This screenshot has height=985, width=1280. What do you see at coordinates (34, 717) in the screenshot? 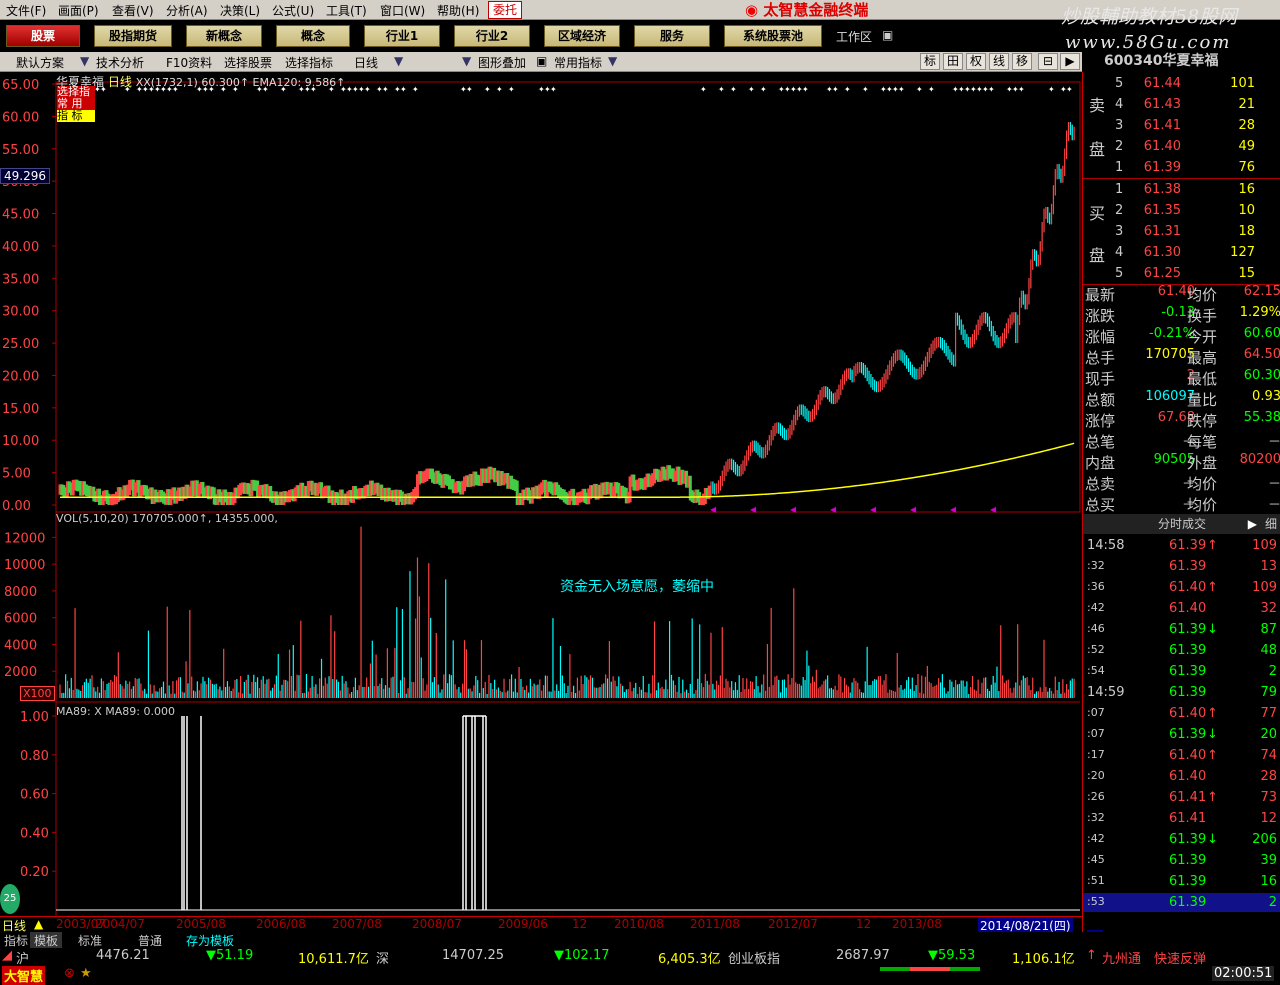
I see `ma89-tick-label: 1.00` at bounding box center [34, 717].